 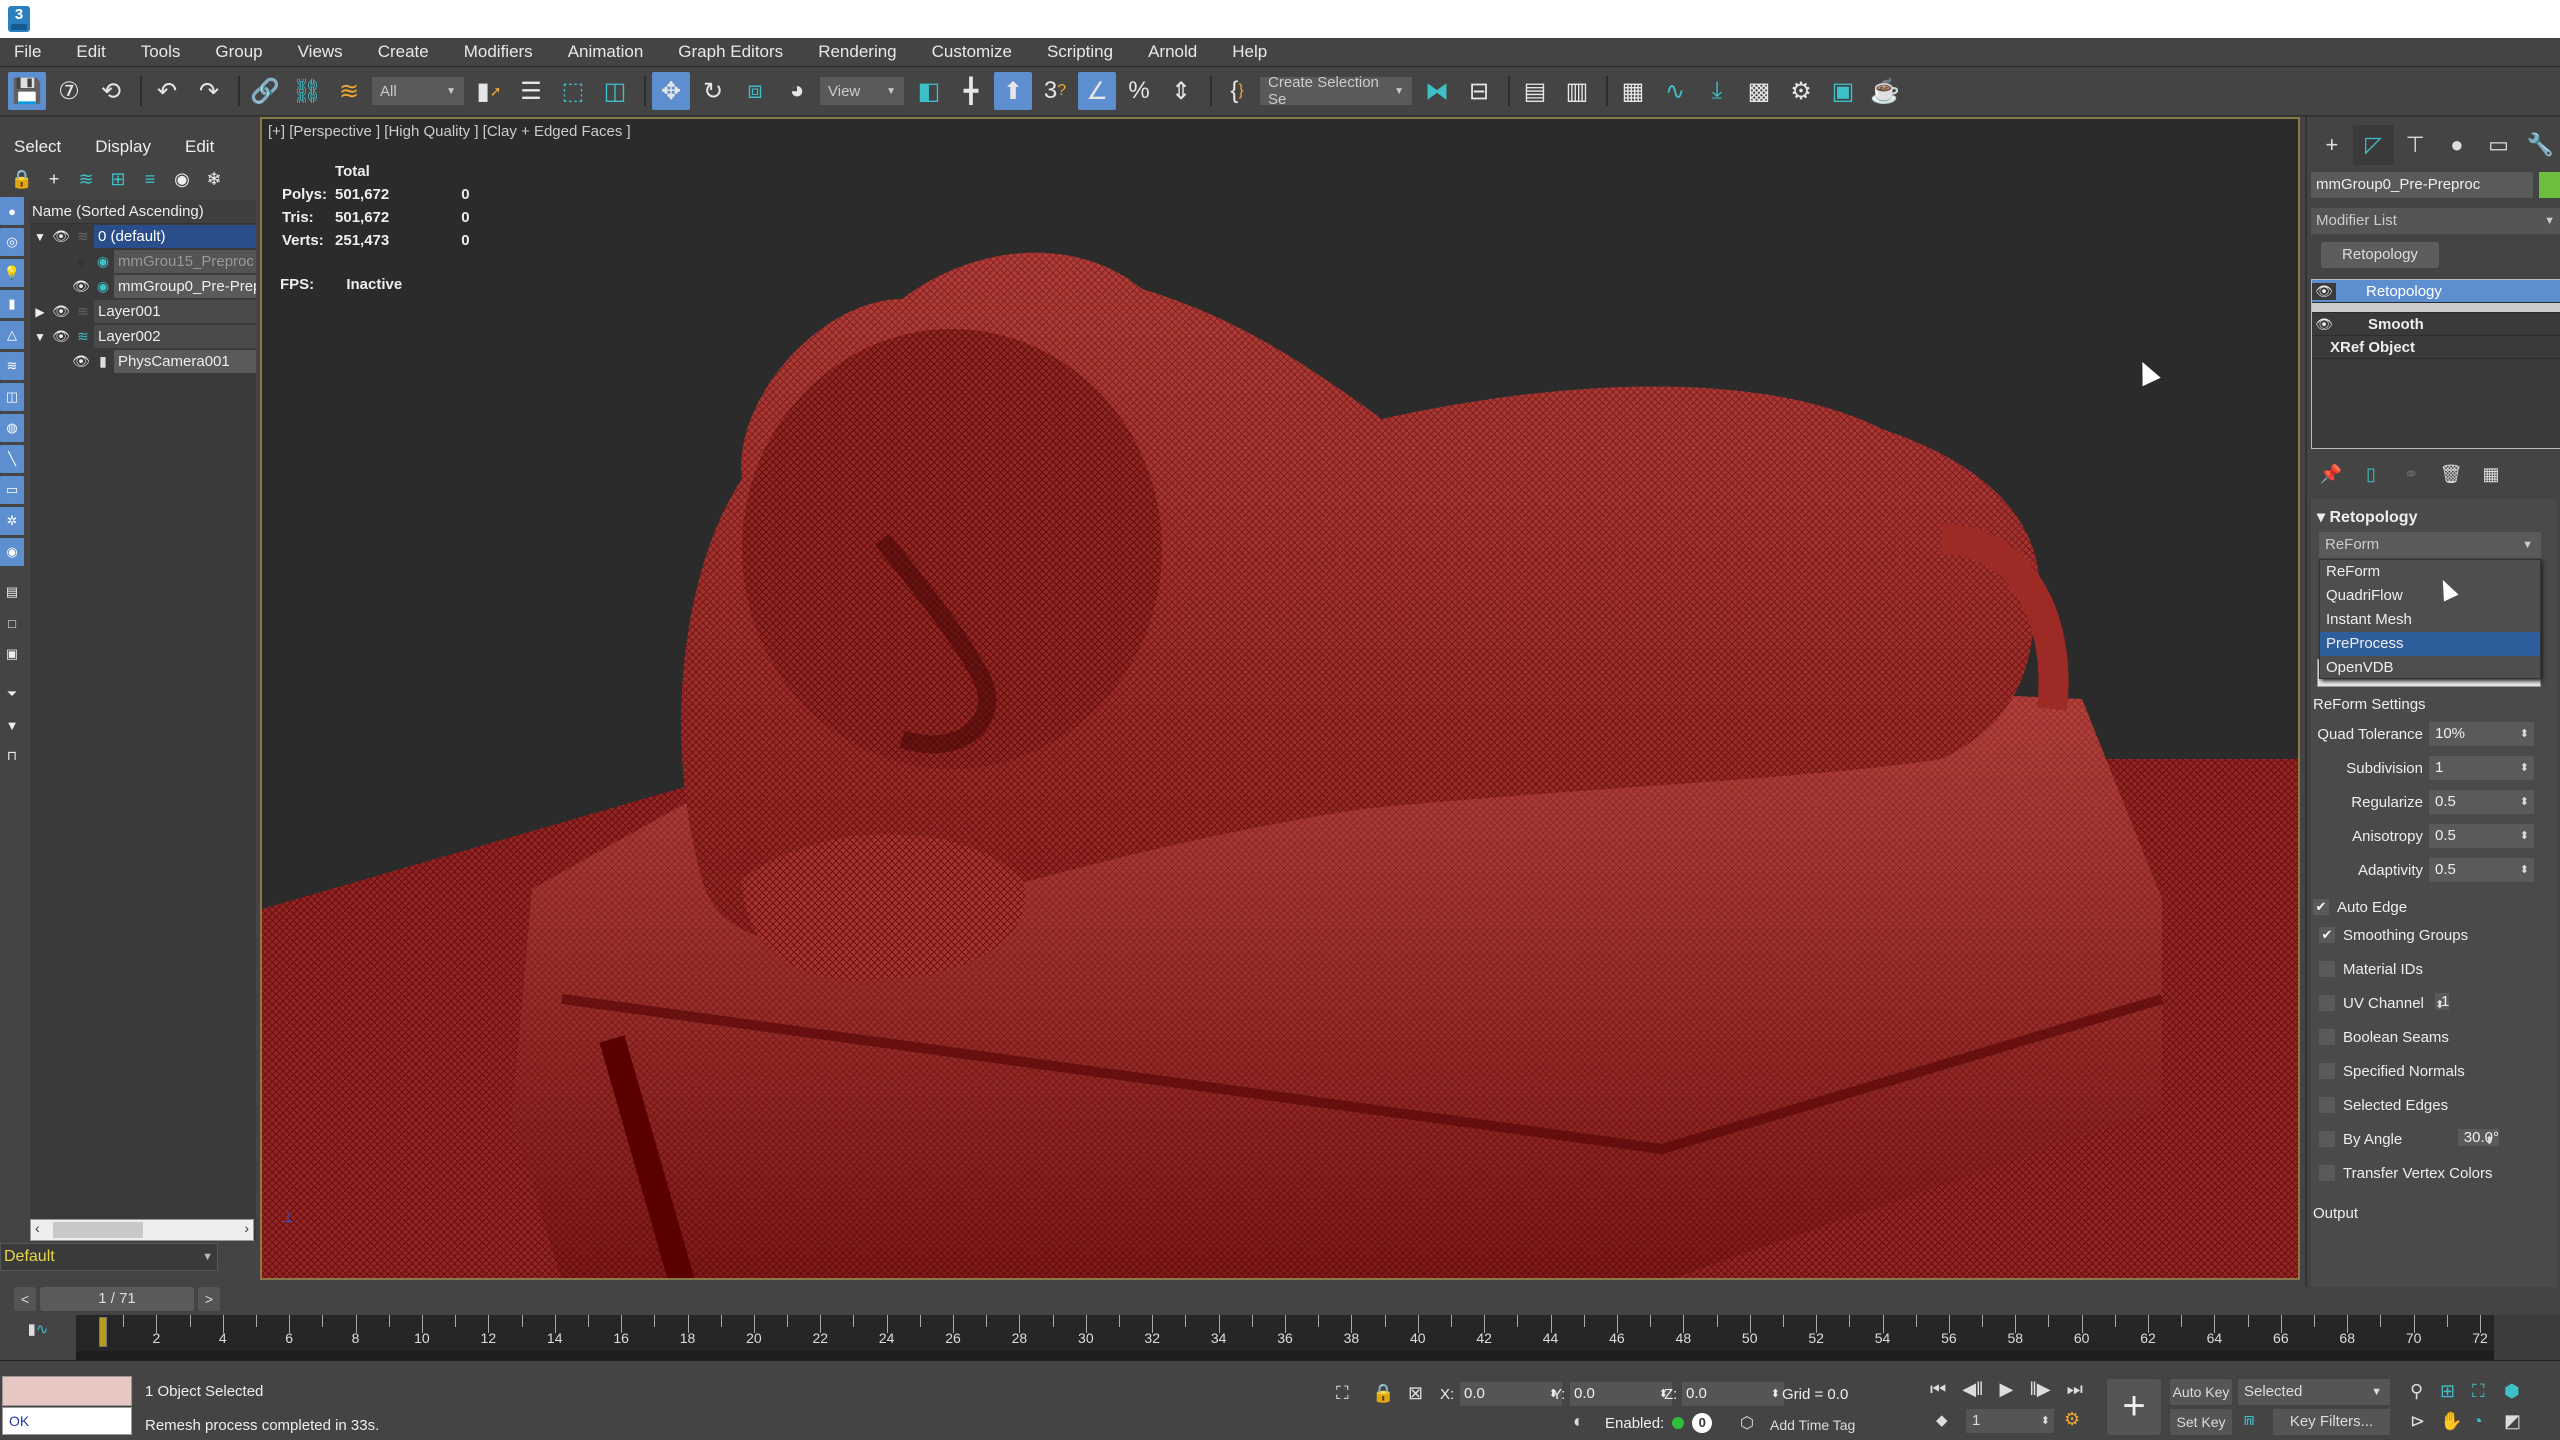 What do you see at coordinates (2367, 517) in the screenshot?
I see `rollout-title: ▾ Retopology` at bounding box center [2367, 517].